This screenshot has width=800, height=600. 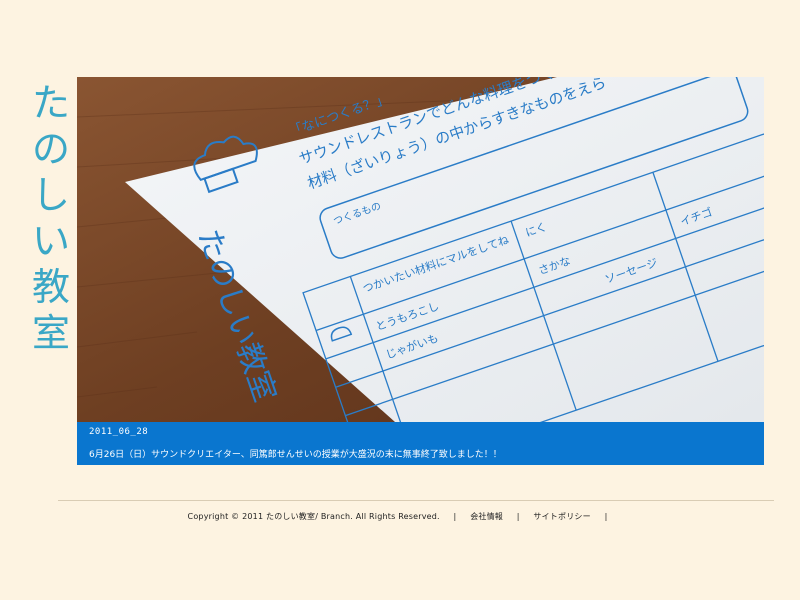 I want to click on logo-char: た, so click(x=50, y=103).